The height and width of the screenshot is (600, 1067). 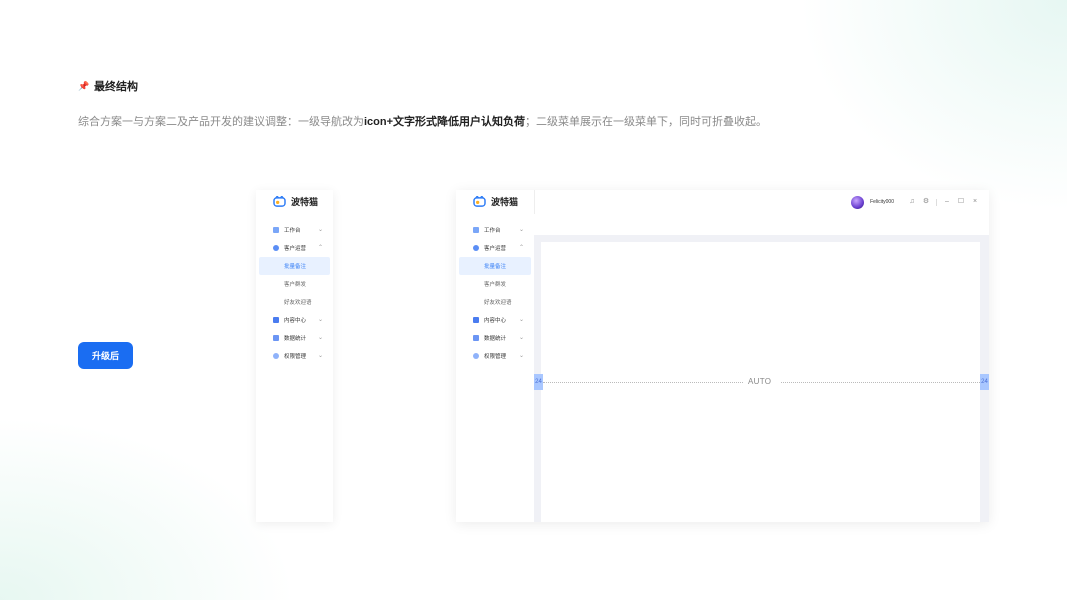 What do you see at coordinates (975, 202) in the screenshot?
I see `close-icon: ×` at bounding box center [975, 202].